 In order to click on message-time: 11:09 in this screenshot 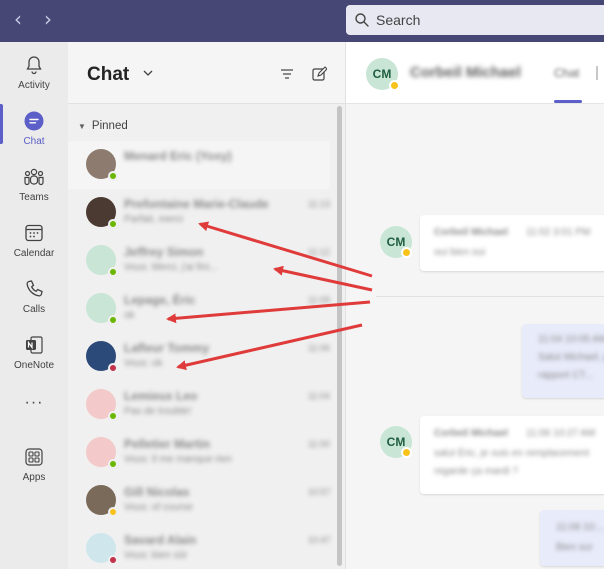, I will do `click(319, 300)`.